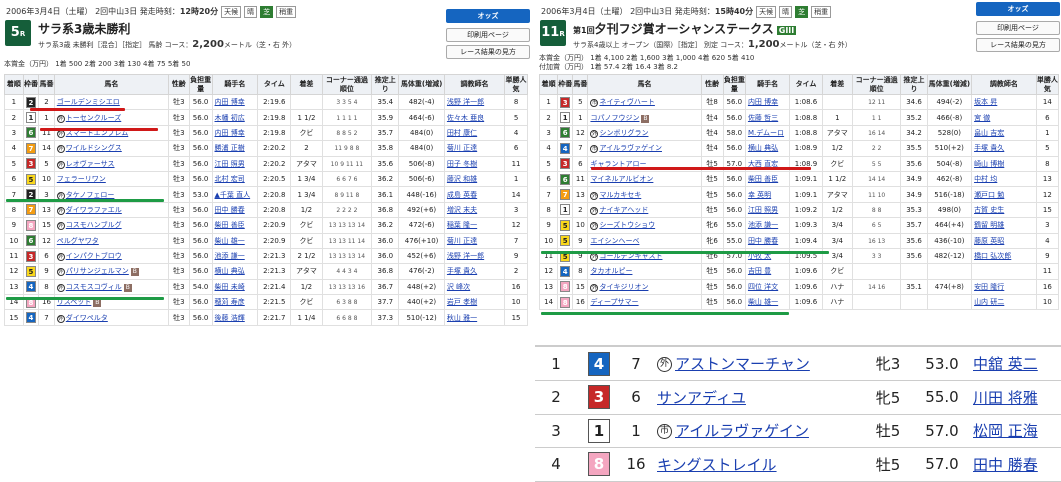  Describe the element at coordinates (233, 195) in the screenshot. I see `jockey-link: ▲千葉 直人` at that location.